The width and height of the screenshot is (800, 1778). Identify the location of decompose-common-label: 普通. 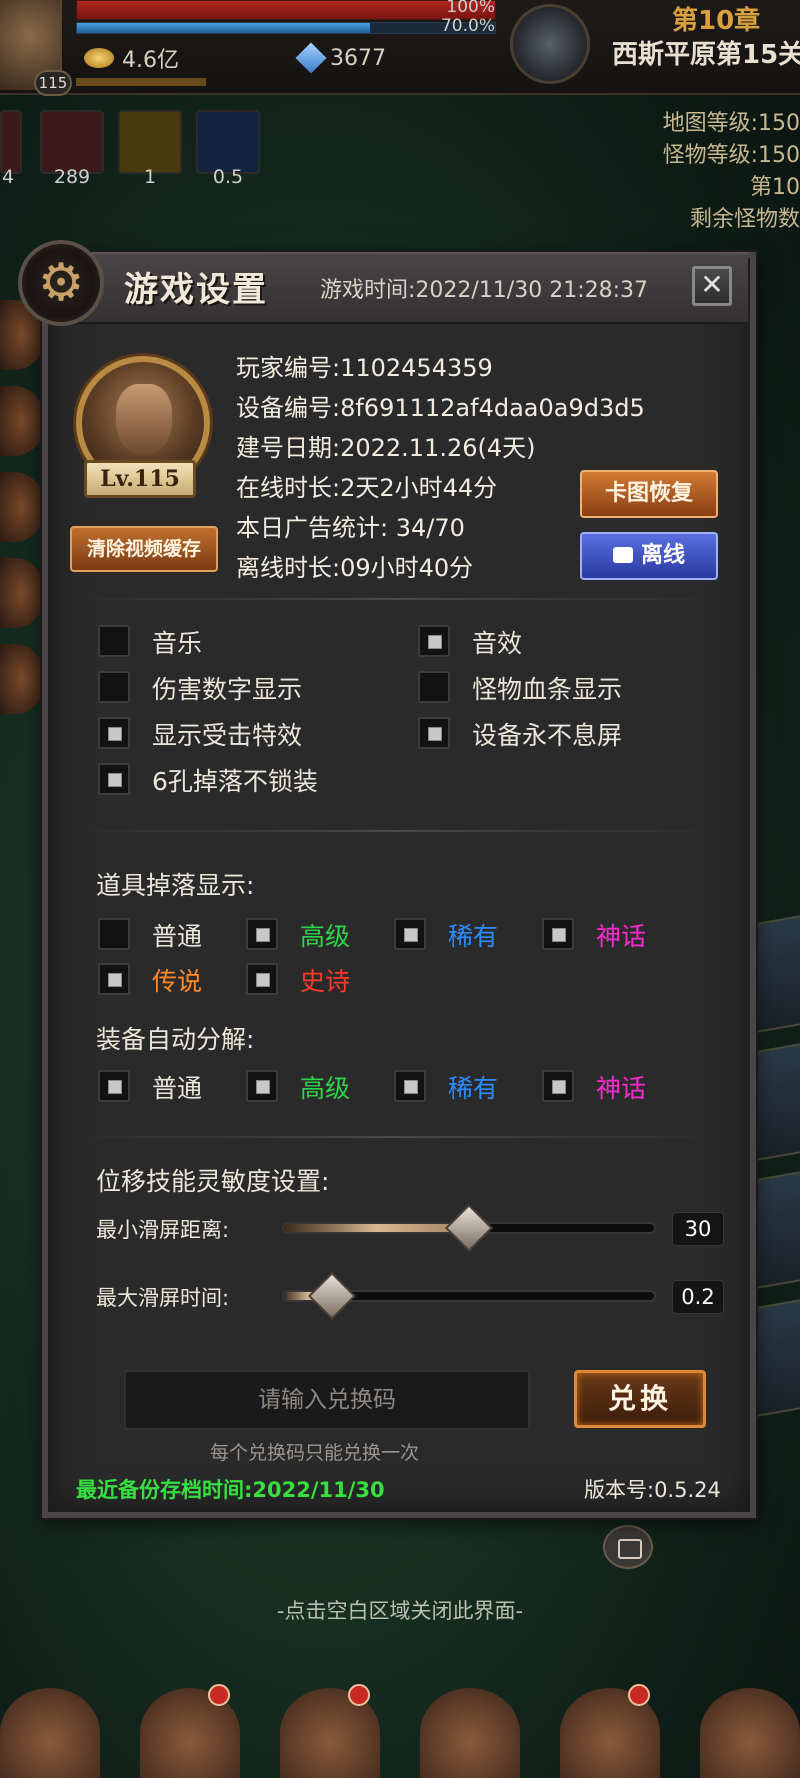
(177, 1088).